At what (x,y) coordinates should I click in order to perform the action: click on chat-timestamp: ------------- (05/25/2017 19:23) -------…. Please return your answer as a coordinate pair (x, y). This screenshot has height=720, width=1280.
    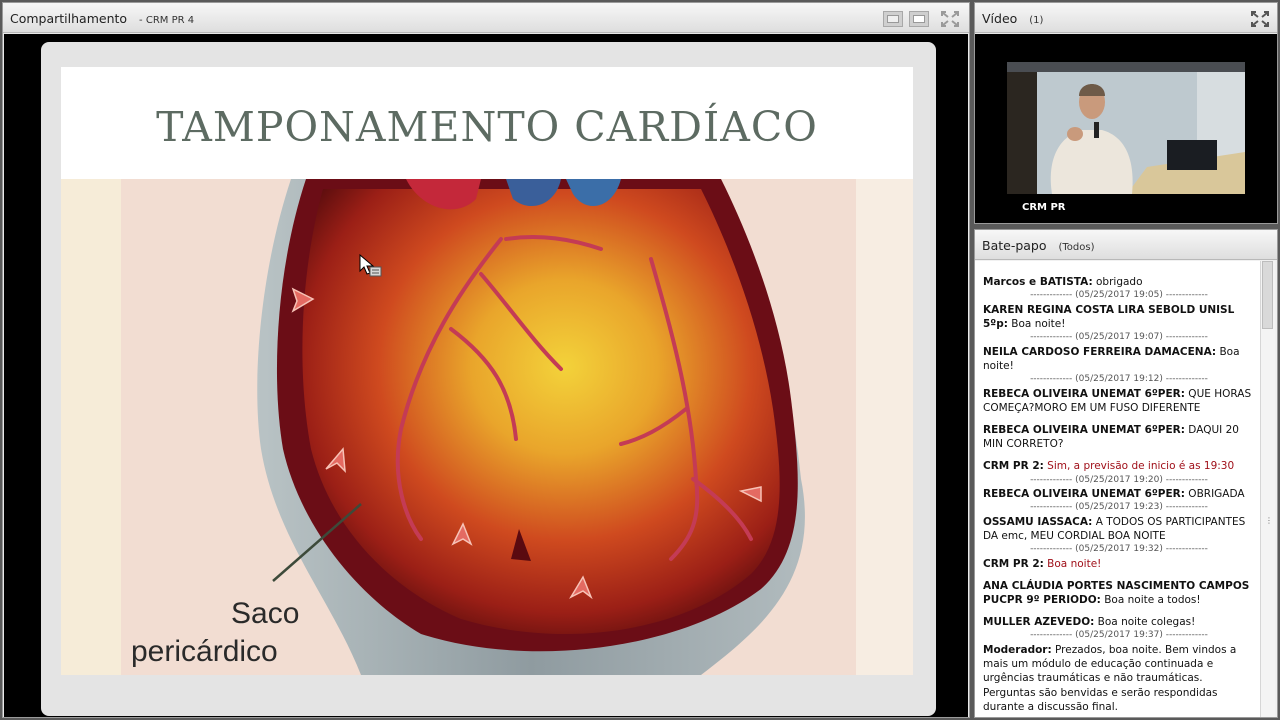
    Looking at the image, I should click on (1119, 507).